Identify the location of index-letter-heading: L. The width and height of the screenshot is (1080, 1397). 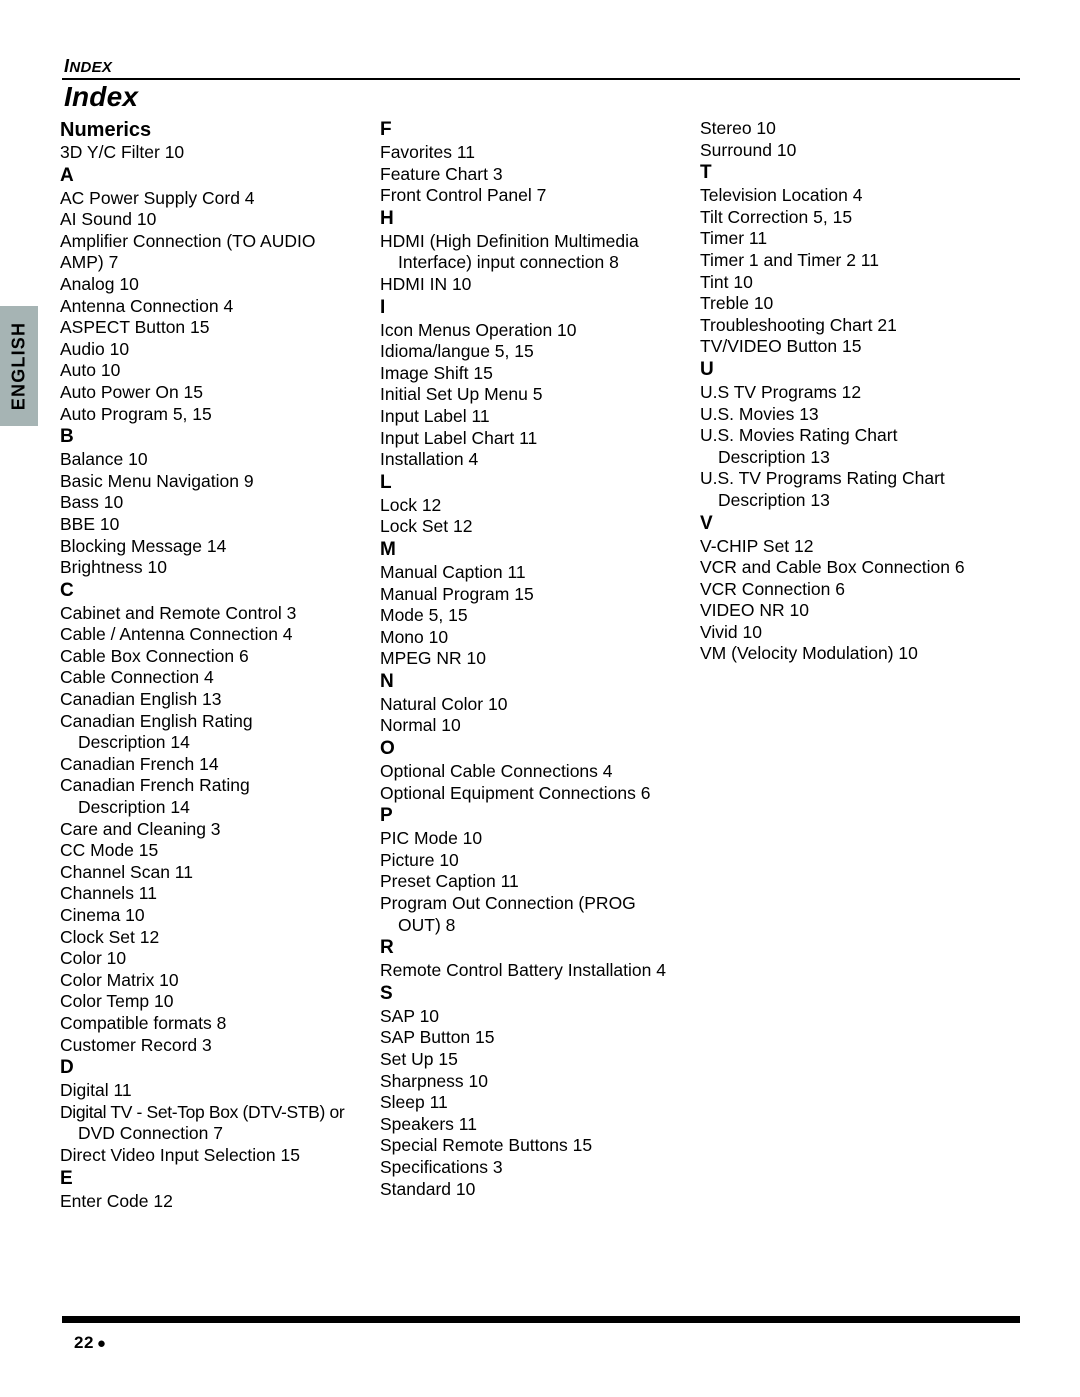
(386, 482).